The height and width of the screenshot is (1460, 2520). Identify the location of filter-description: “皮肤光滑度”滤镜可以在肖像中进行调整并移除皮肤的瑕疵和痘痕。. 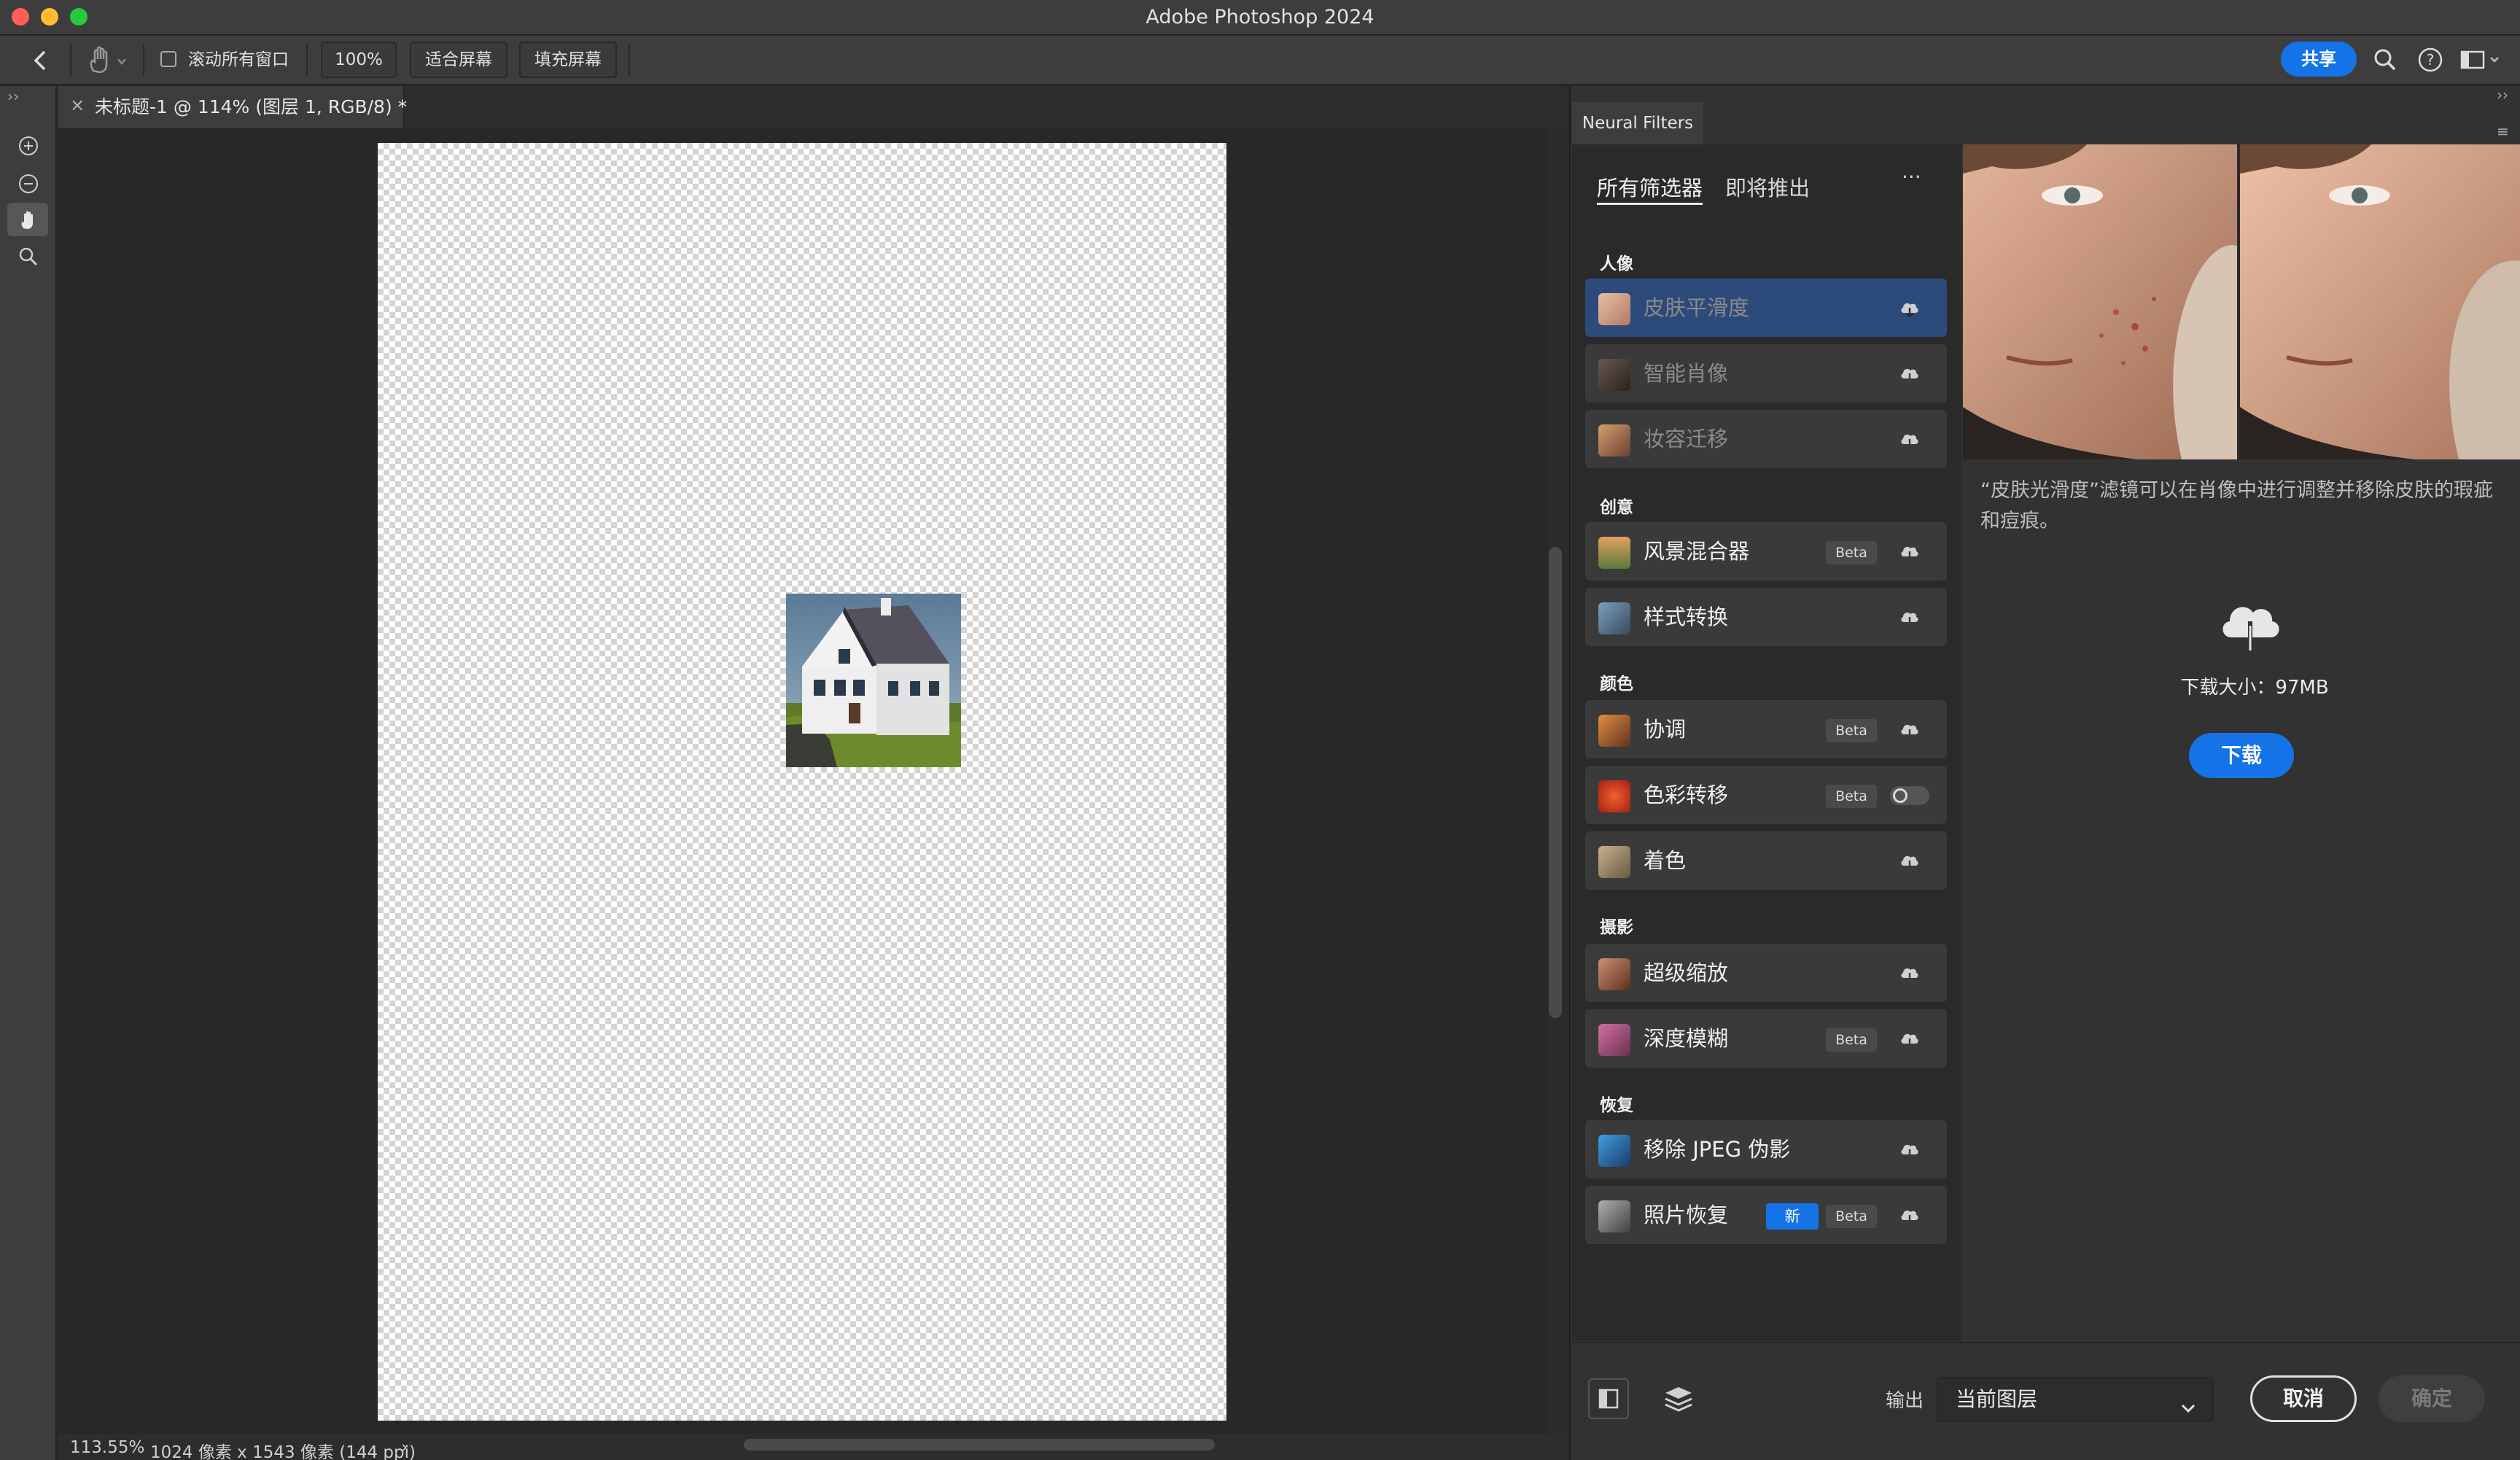
(2236, 505).